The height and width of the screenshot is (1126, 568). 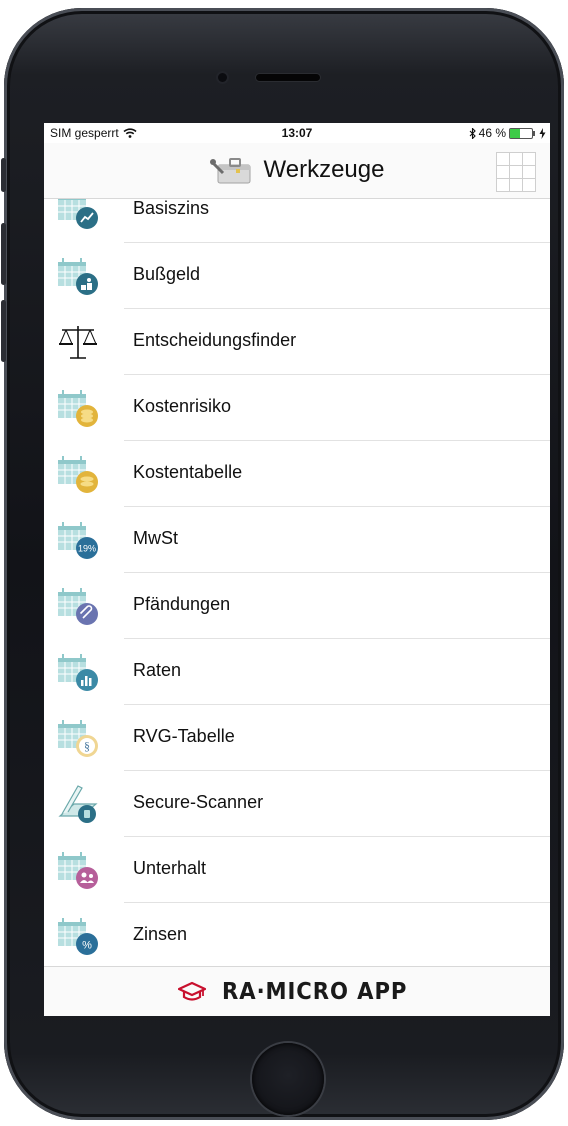 What do you see at coordinates (507, 133) in the screenshot?
I see `status-right: 46 %` at bounding box center [507, 133].